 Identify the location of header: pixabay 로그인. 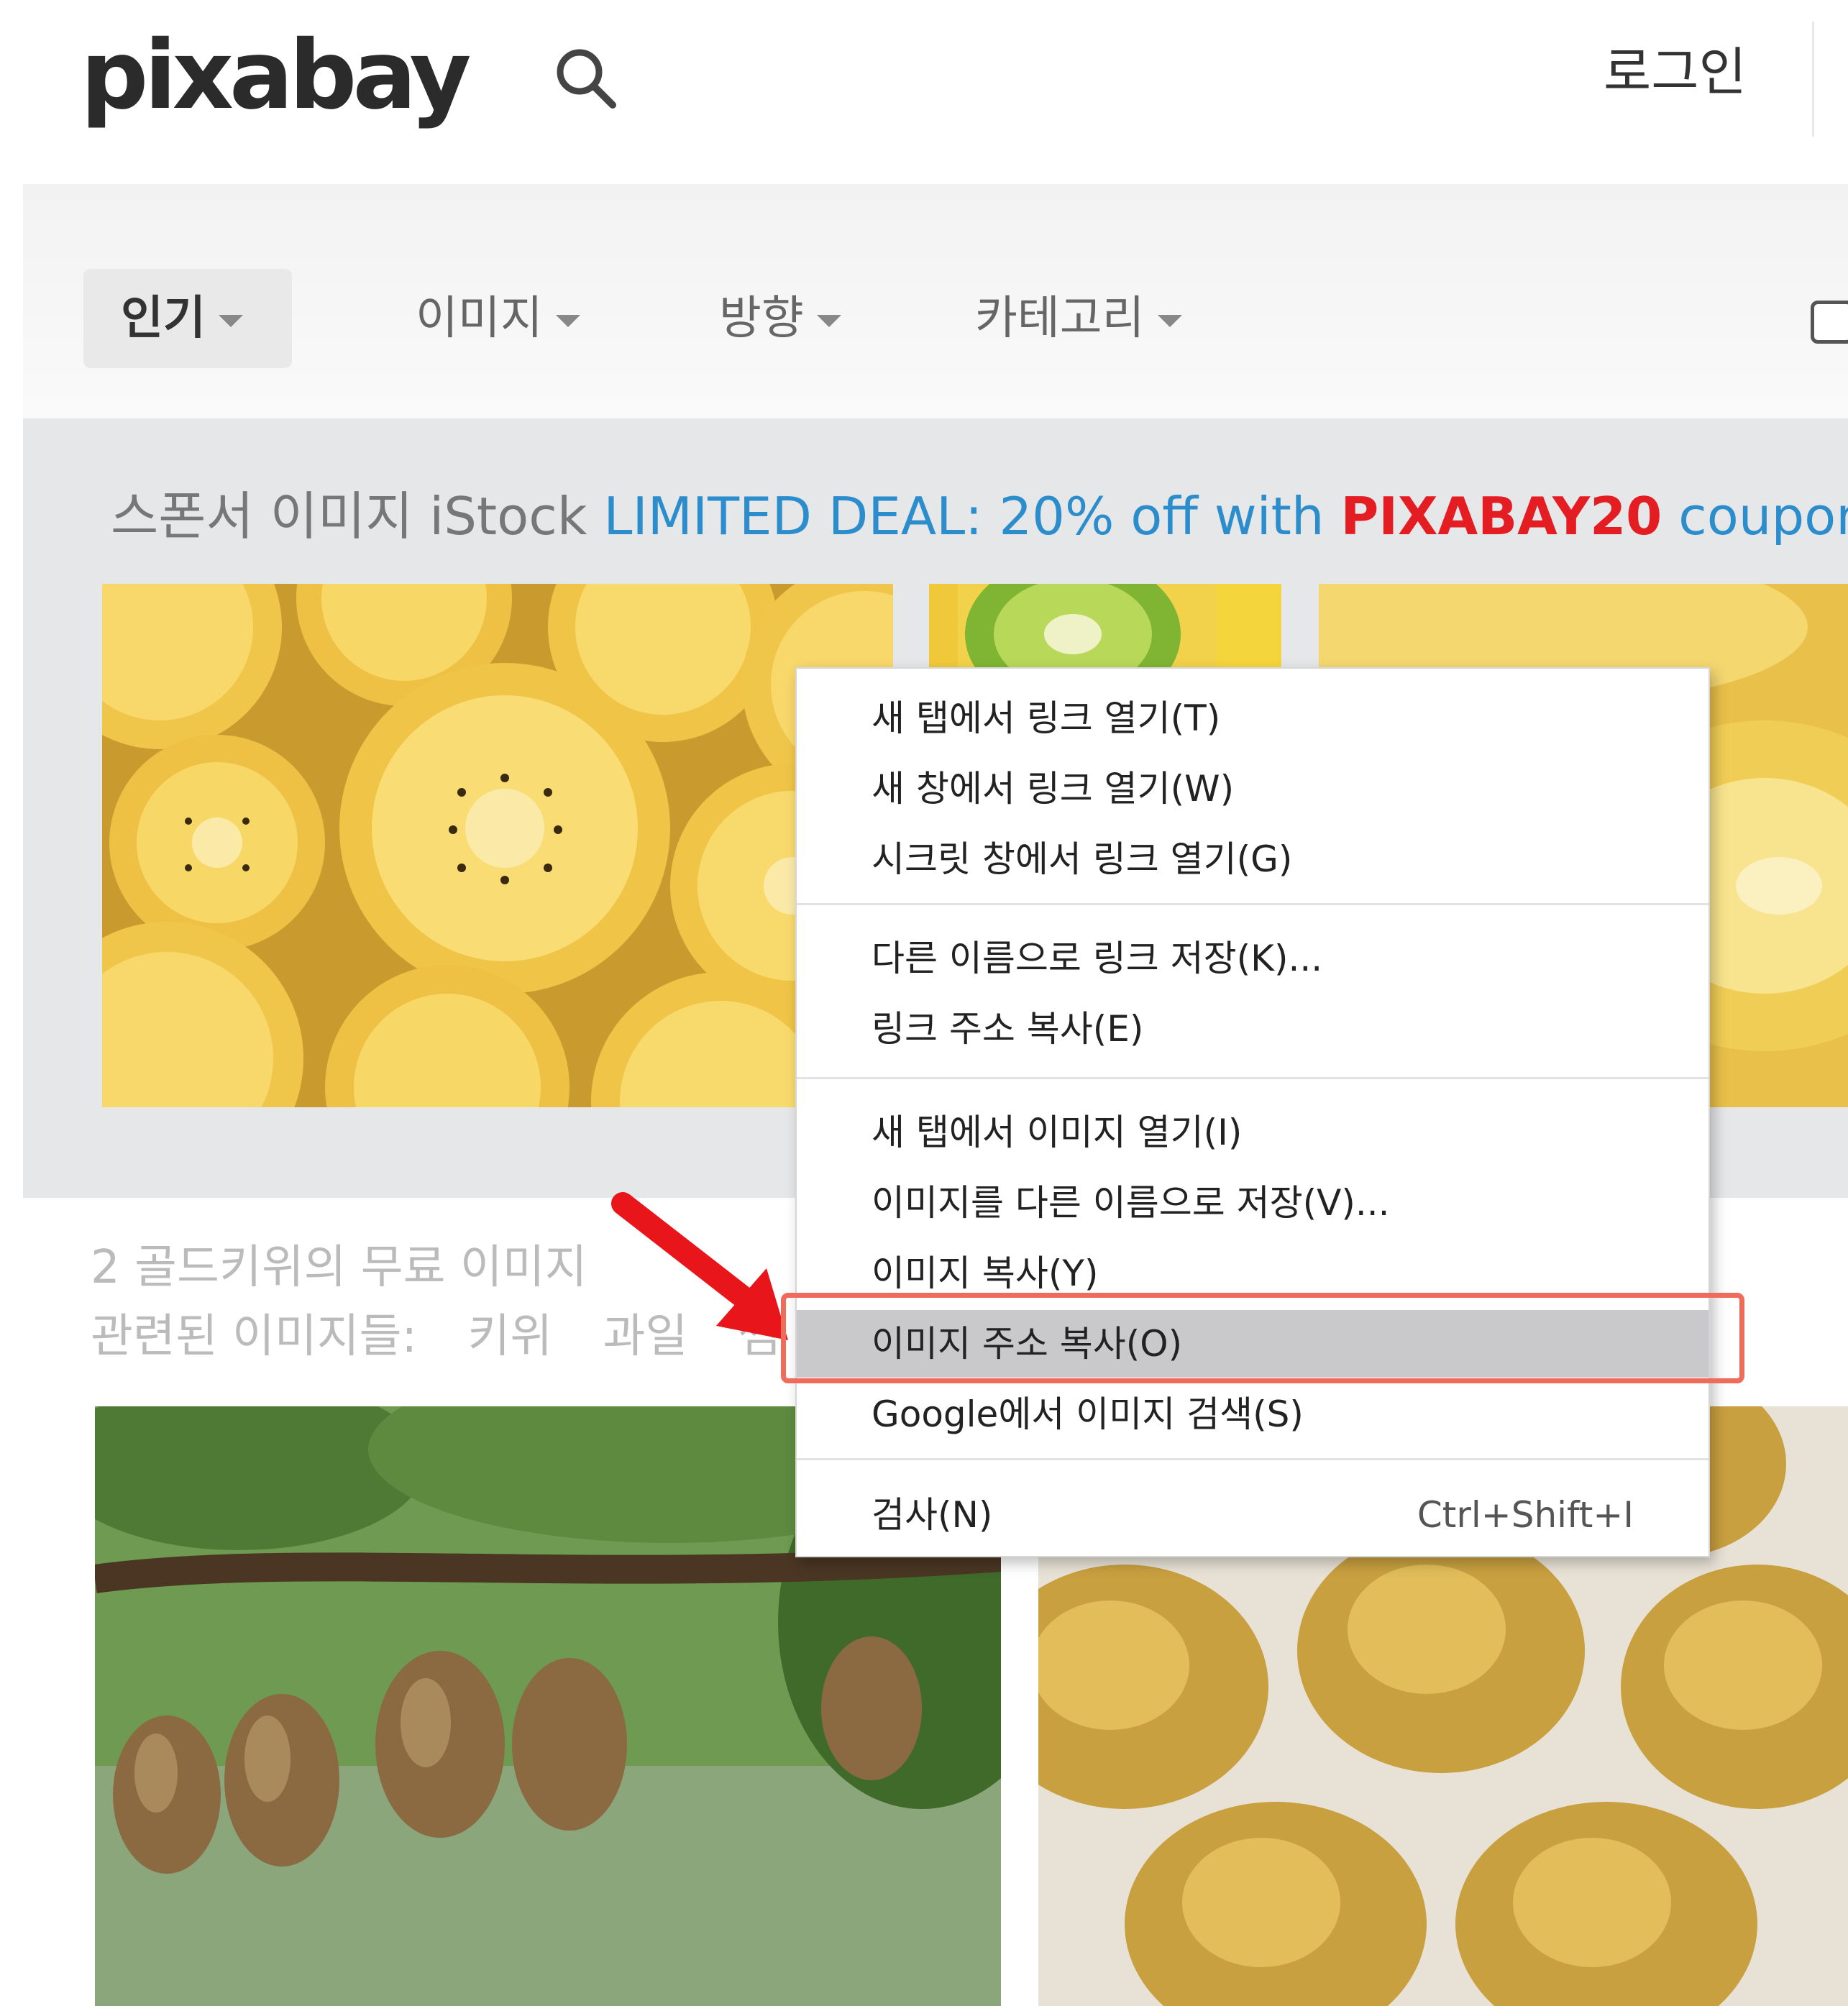
(924, 92).